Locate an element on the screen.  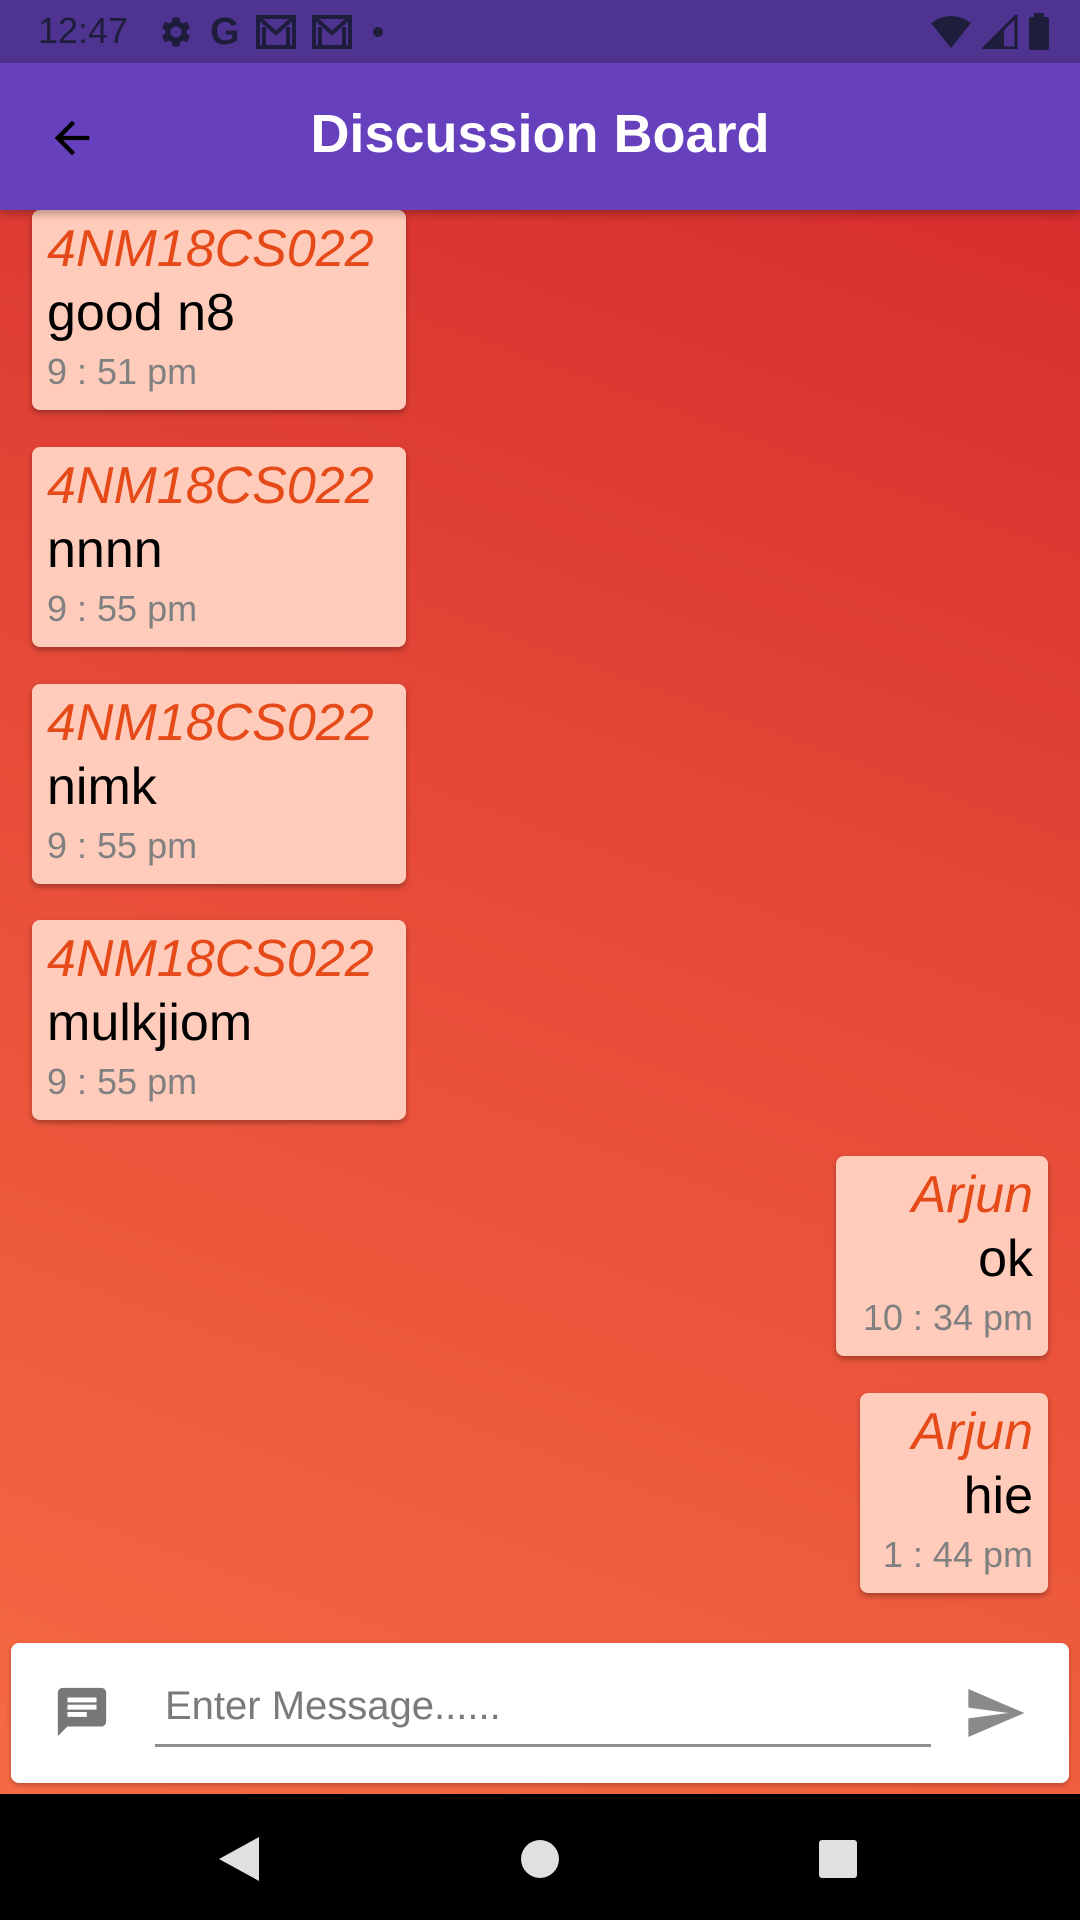
status-icons-left: G is located at coordinates (273, 32).